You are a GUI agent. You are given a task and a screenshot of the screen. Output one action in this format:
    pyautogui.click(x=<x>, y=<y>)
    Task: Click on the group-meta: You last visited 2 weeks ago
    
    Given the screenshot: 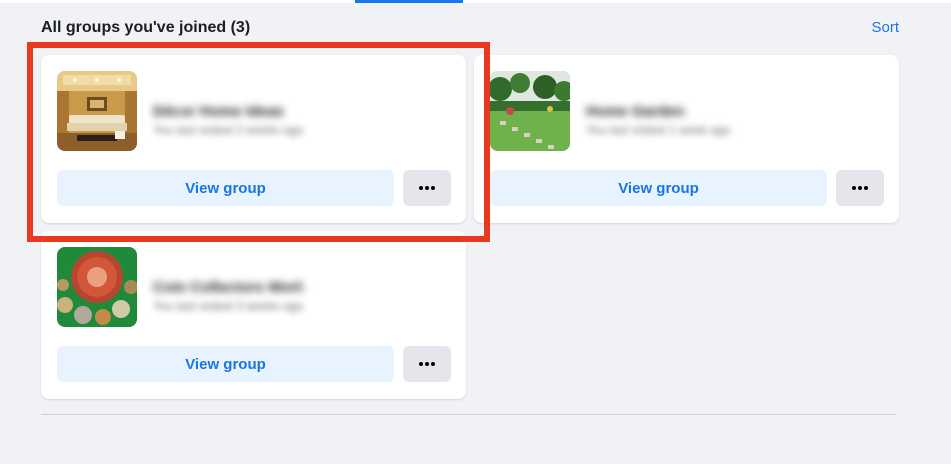 What is the action you would take?
    pyautogui.click(x=228, y=130)
    